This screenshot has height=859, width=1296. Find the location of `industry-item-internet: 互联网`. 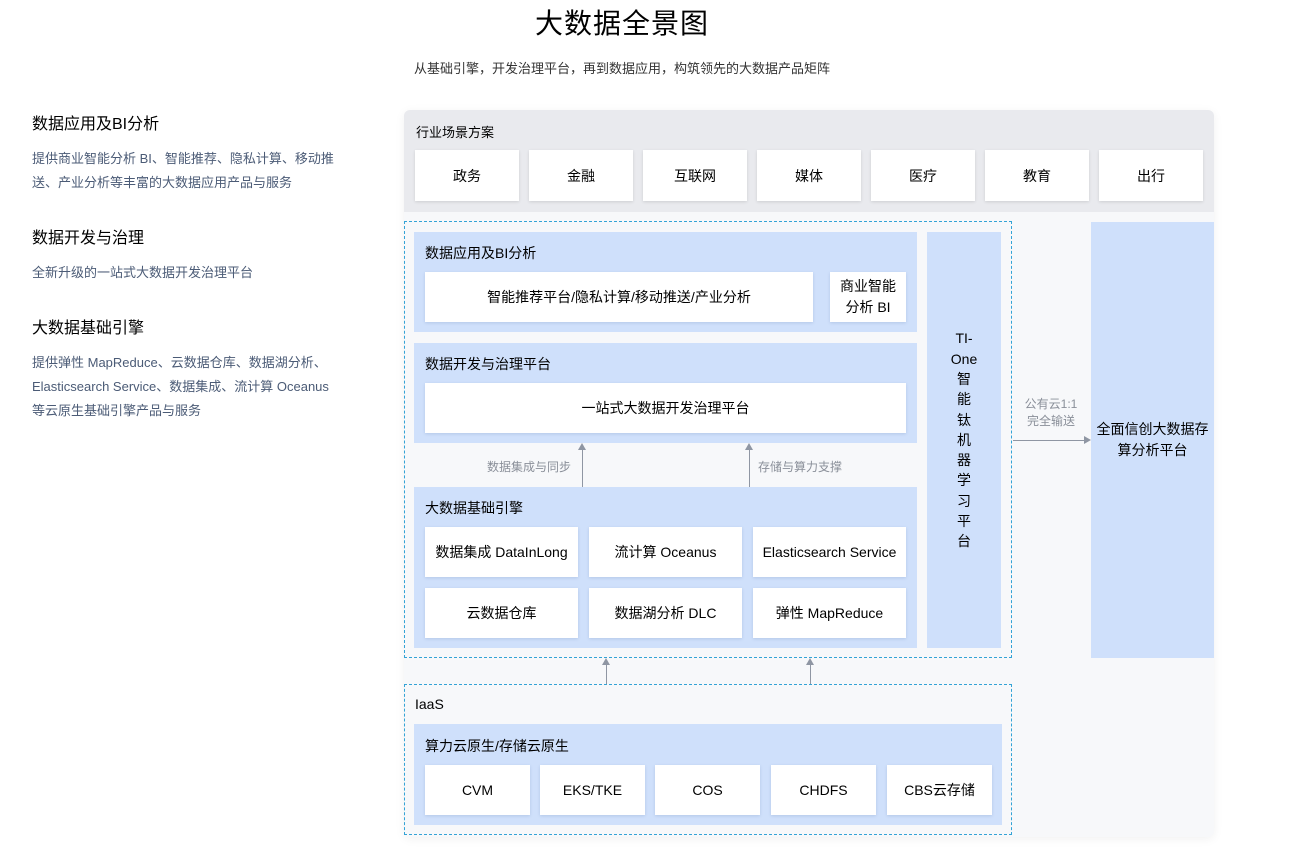

industry-item-internet: 互联网 is located at coordinates (695, 175).